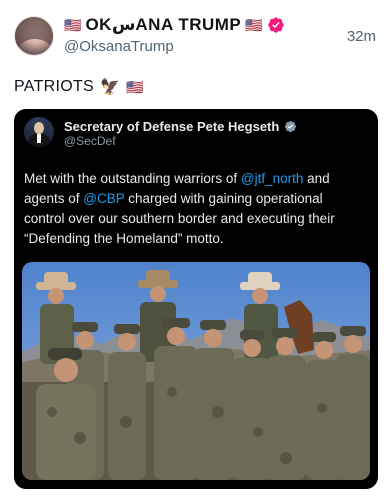  What do you see at coordinates (276, 25) in the screenshot?
I see `verified-badge-icon` at bounding box center [276, 25].